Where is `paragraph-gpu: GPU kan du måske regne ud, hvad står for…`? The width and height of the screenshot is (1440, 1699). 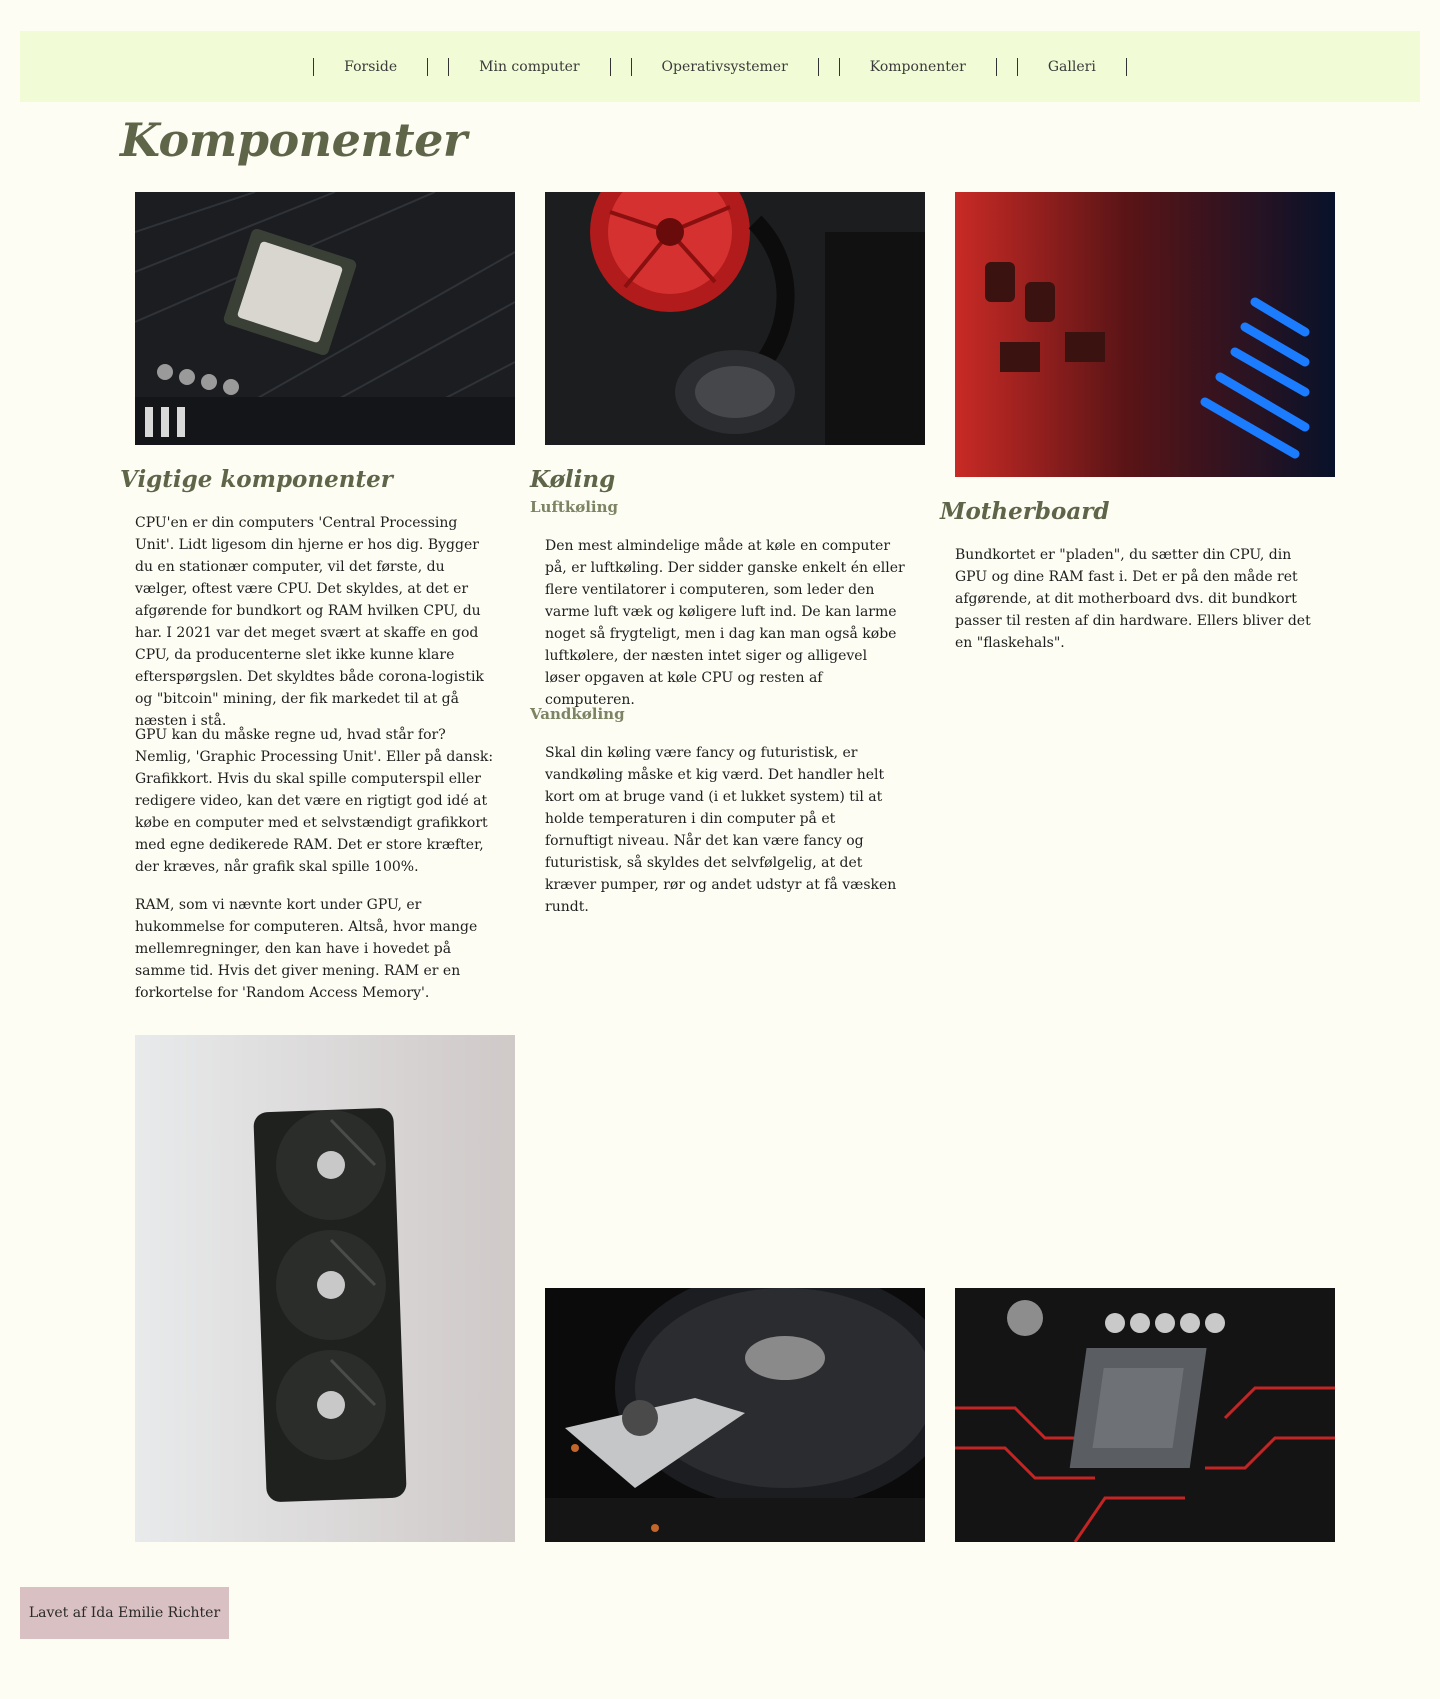 paragraph-gpu: GPU kan du måske regne ud, hvad står for… is located at coordinates (314, 801).